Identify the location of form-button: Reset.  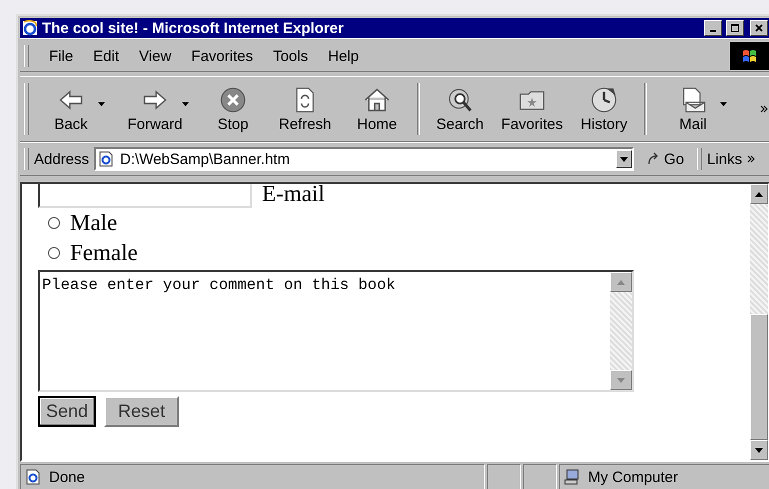
(142, 411).